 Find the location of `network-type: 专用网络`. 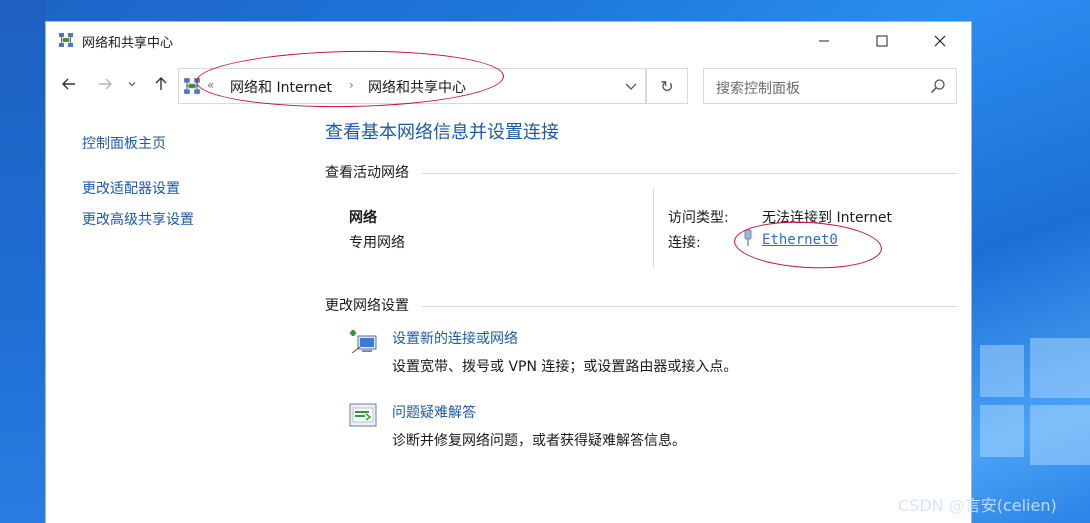

network-type: 专用网络 is located at coordinates (377, 242).